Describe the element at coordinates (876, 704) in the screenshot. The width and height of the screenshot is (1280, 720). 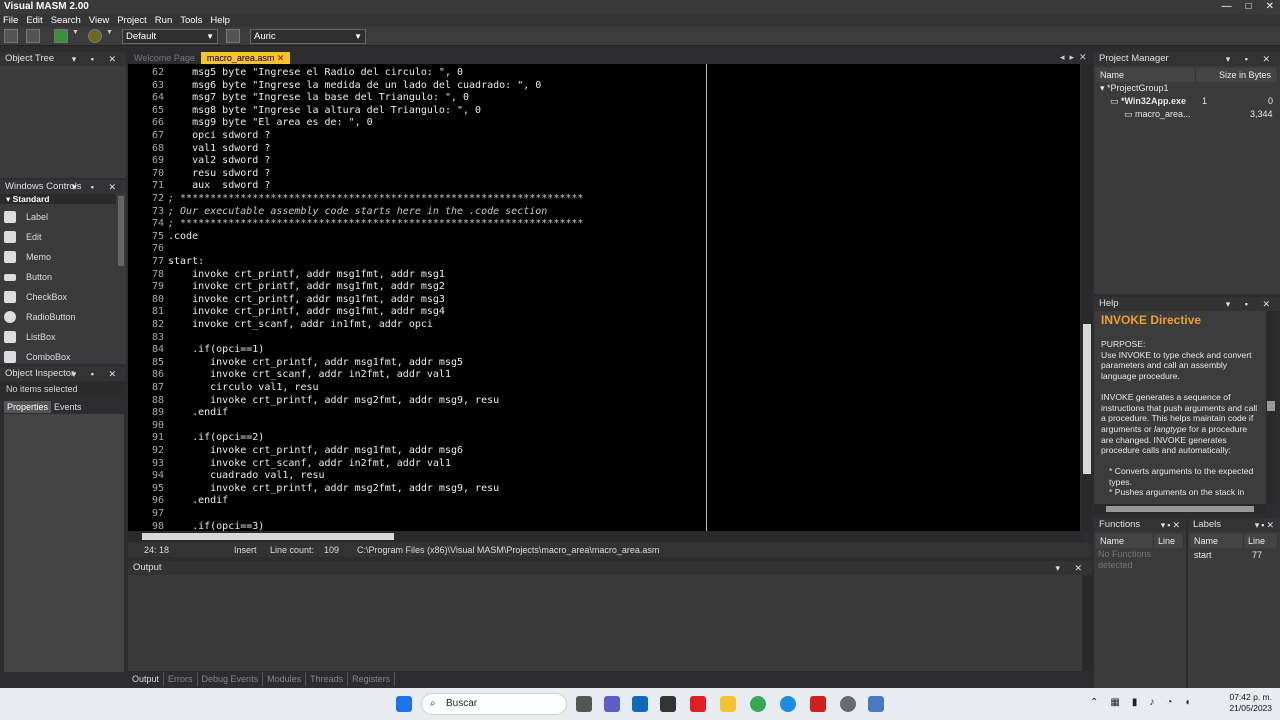
I see `visual-masm-icon` at that location.